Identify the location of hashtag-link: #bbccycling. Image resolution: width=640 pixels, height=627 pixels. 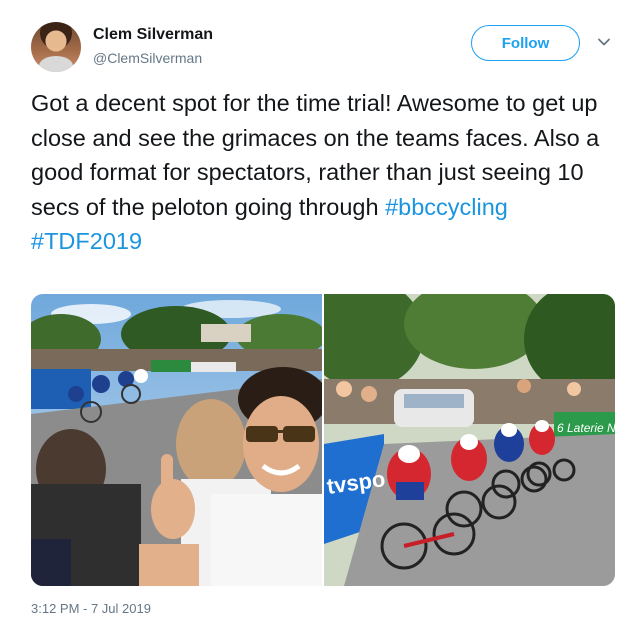
(446, 207).